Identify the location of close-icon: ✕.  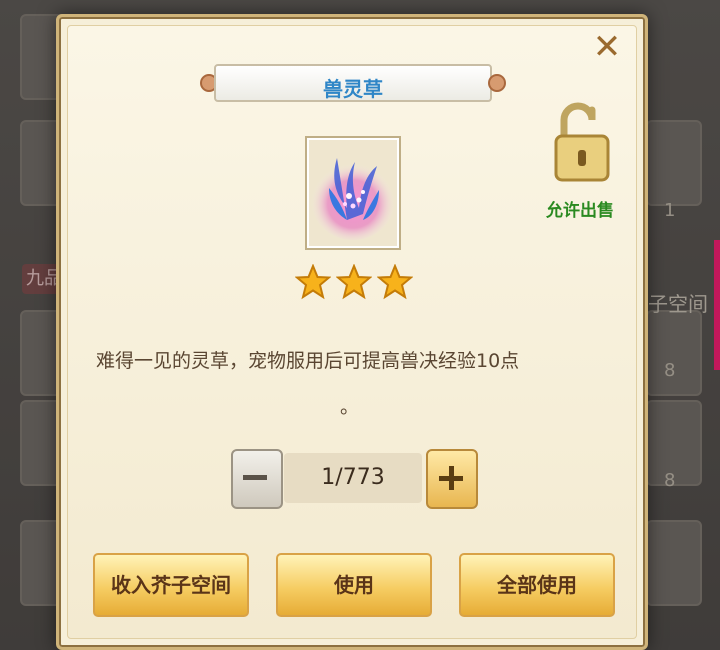
(607, 47).